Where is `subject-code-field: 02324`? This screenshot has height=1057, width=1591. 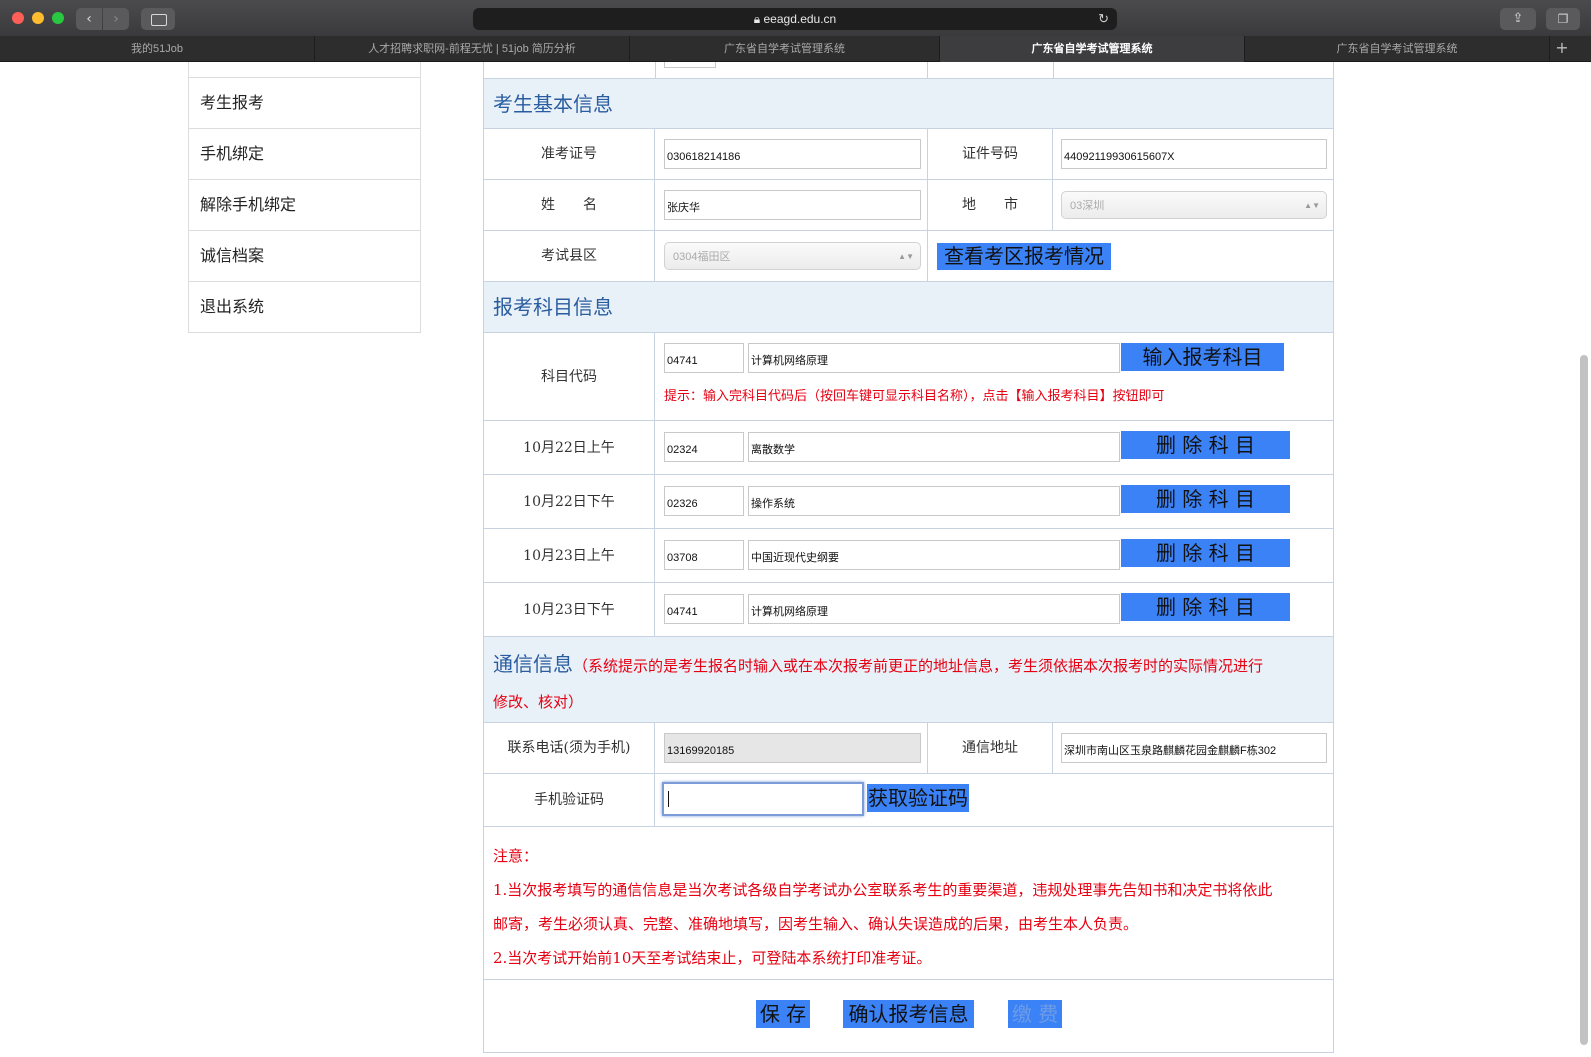 subject-code-field: 02324 is located at coordinates (704, 447).